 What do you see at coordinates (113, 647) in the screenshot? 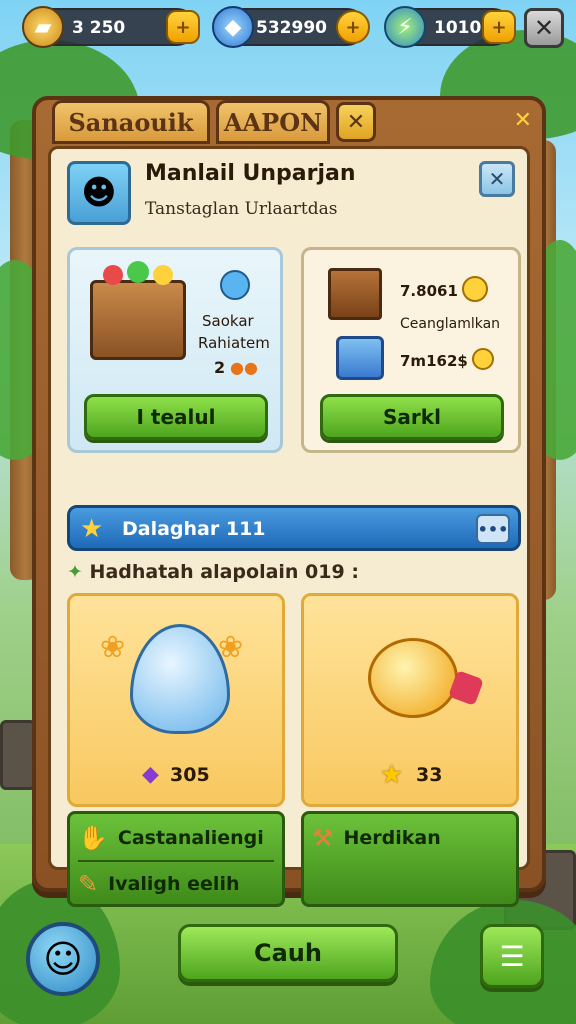
I see `leaf-icon: ❀` at bounding box center [113, 647].